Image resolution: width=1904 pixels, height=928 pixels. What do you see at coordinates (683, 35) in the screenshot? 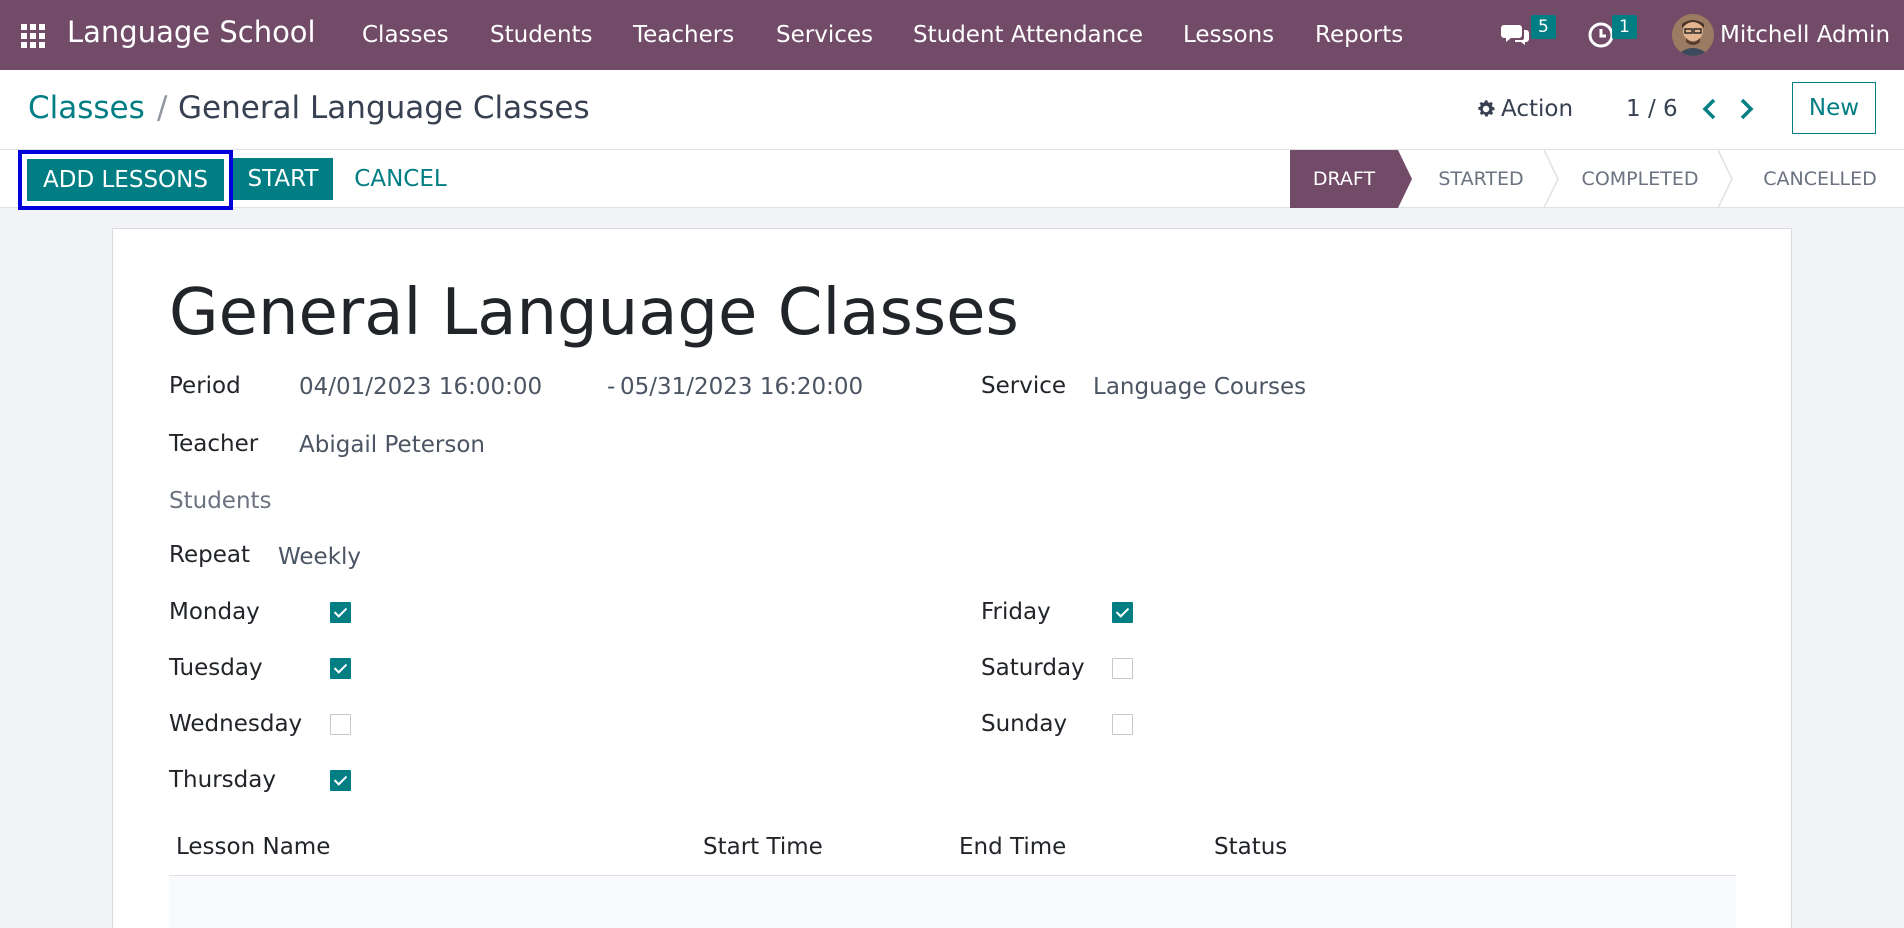
I see `menu-item-teachers: Teachers` at bounding box center [683, 35].